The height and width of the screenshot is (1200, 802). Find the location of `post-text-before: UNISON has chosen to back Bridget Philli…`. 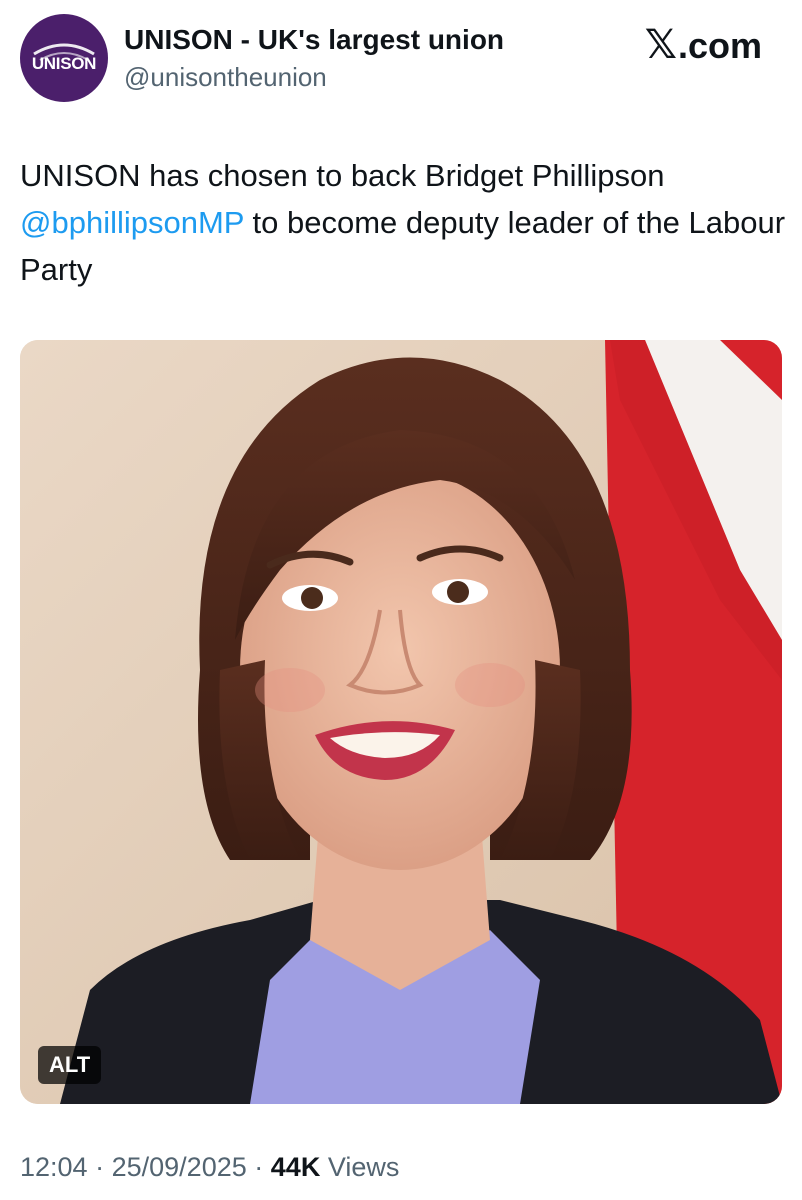

post-text-before: UNISON has chosen to back Bridget Philli… is located at coordinates (342, 175).